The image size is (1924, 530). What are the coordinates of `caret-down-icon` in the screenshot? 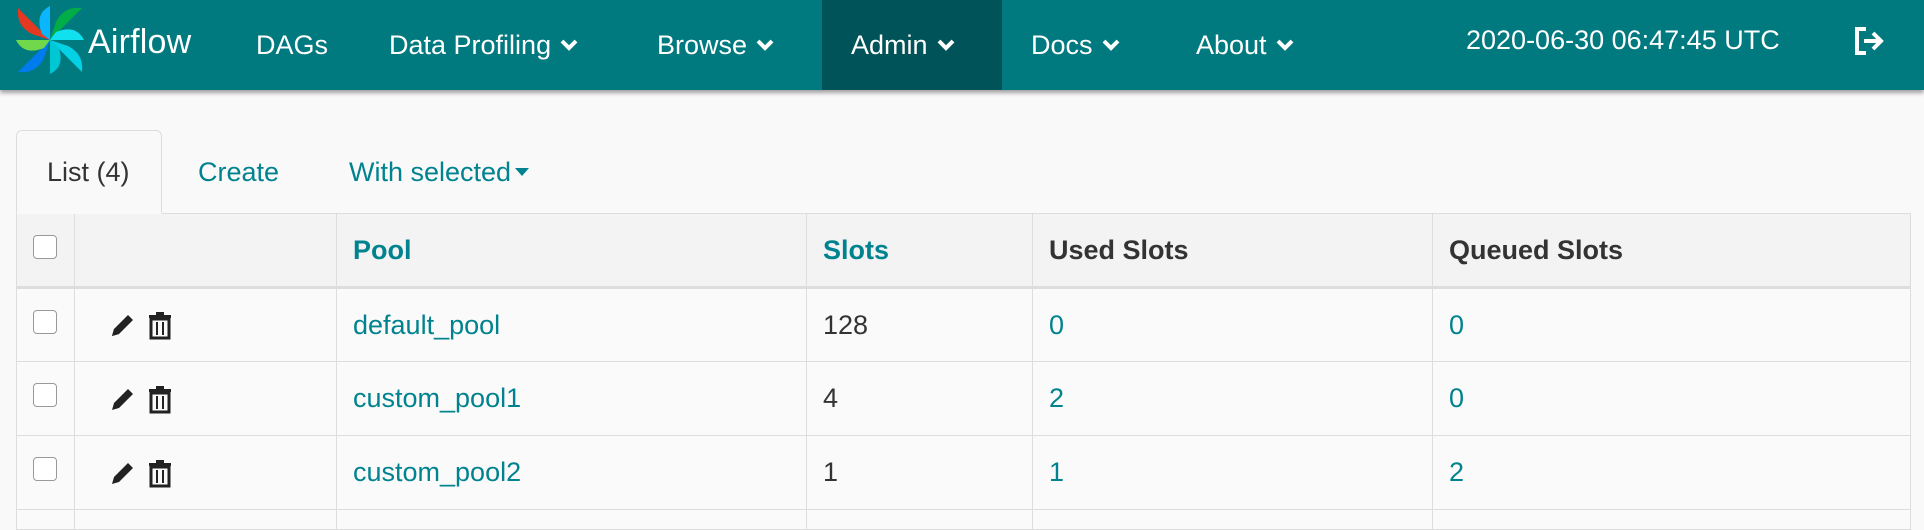 It's located at (522, 172).